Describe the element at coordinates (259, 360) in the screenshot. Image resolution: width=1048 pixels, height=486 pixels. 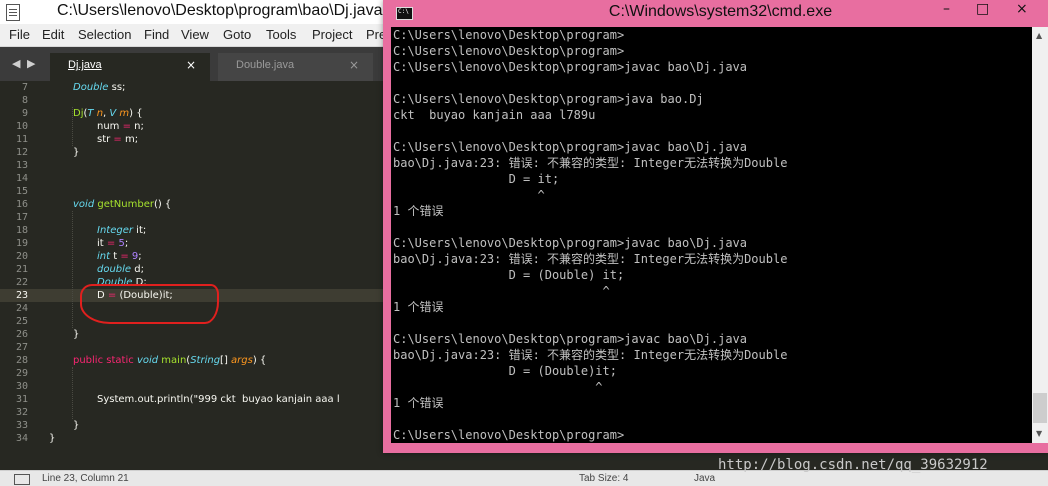
I see `code-token: ) {` at that location.